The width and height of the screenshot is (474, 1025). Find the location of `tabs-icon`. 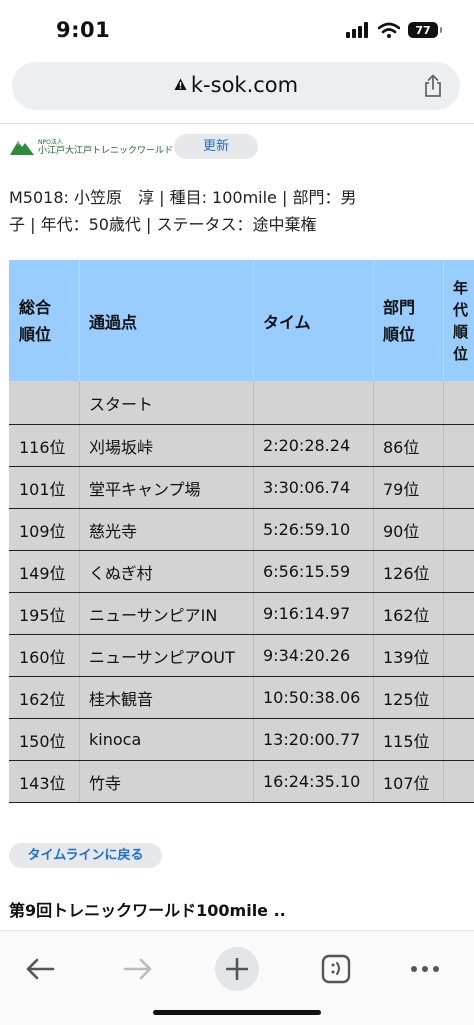

tabs-icon is located at coordinates (336, 969).